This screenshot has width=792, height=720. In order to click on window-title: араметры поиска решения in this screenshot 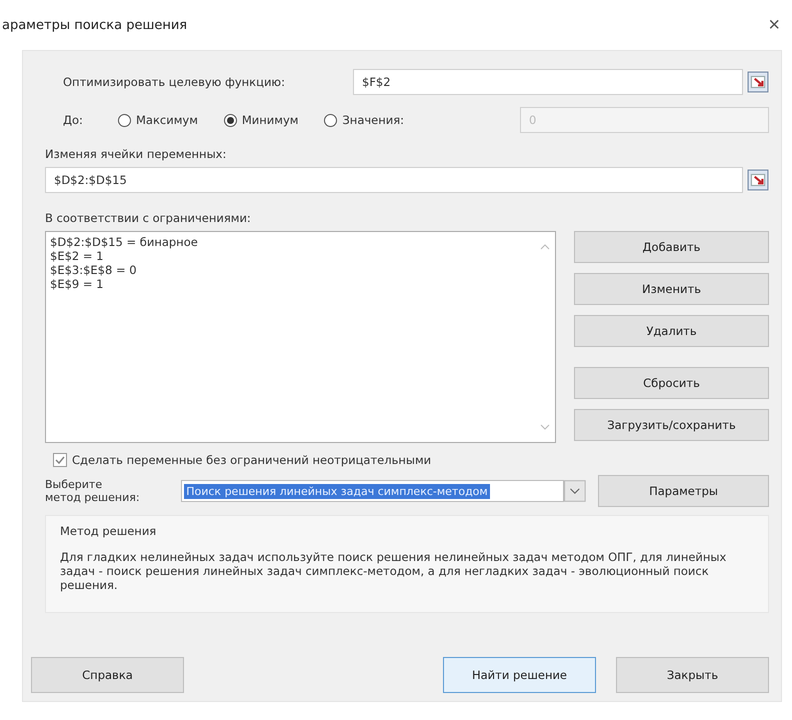, I will do `click(95, 25)`.